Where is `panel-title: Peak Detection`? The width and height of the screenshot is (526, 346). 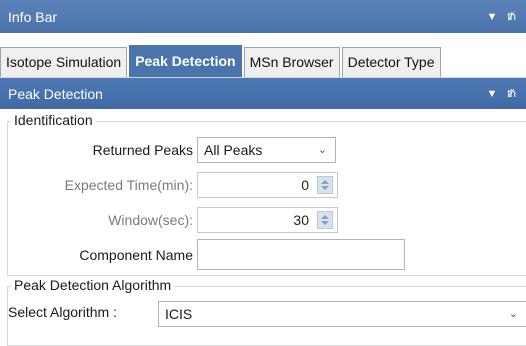 panel-title: Peak Detection is located at coordinates (55, 93).